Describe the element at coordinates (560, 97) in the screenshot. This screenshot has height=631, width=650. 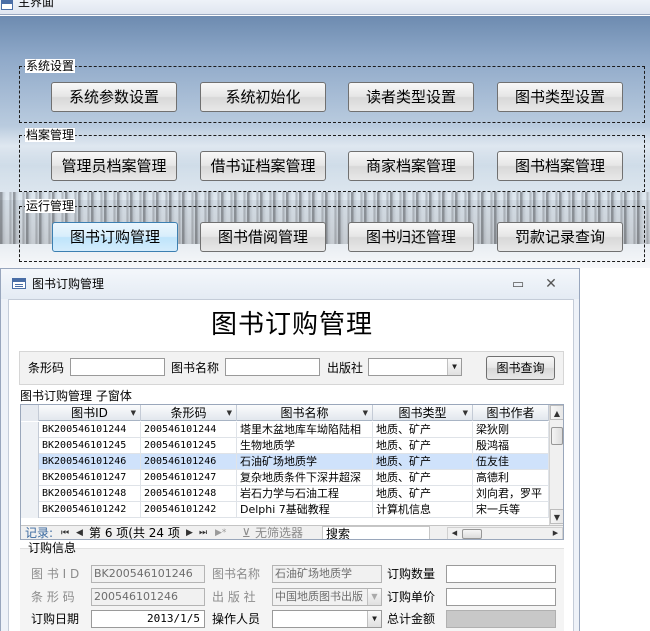
I see `book-type-button: 图书类型设置` at that location.